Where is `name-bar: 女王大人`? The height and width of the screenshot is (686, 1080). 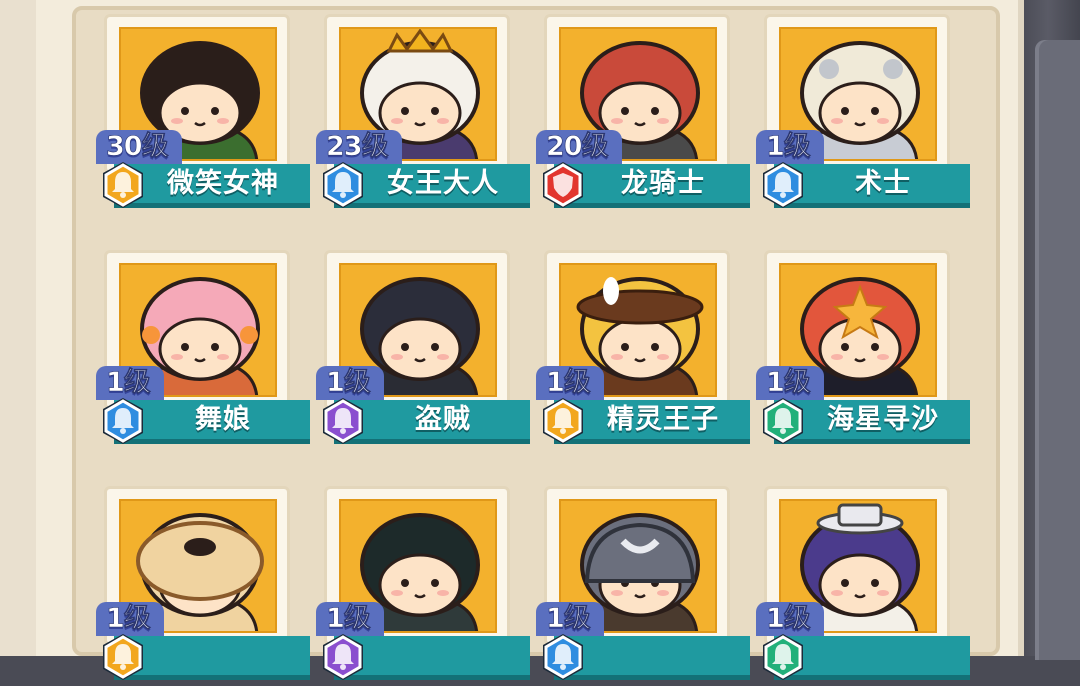
name-bar: 女王大人 is located at coordinates (426, 185).